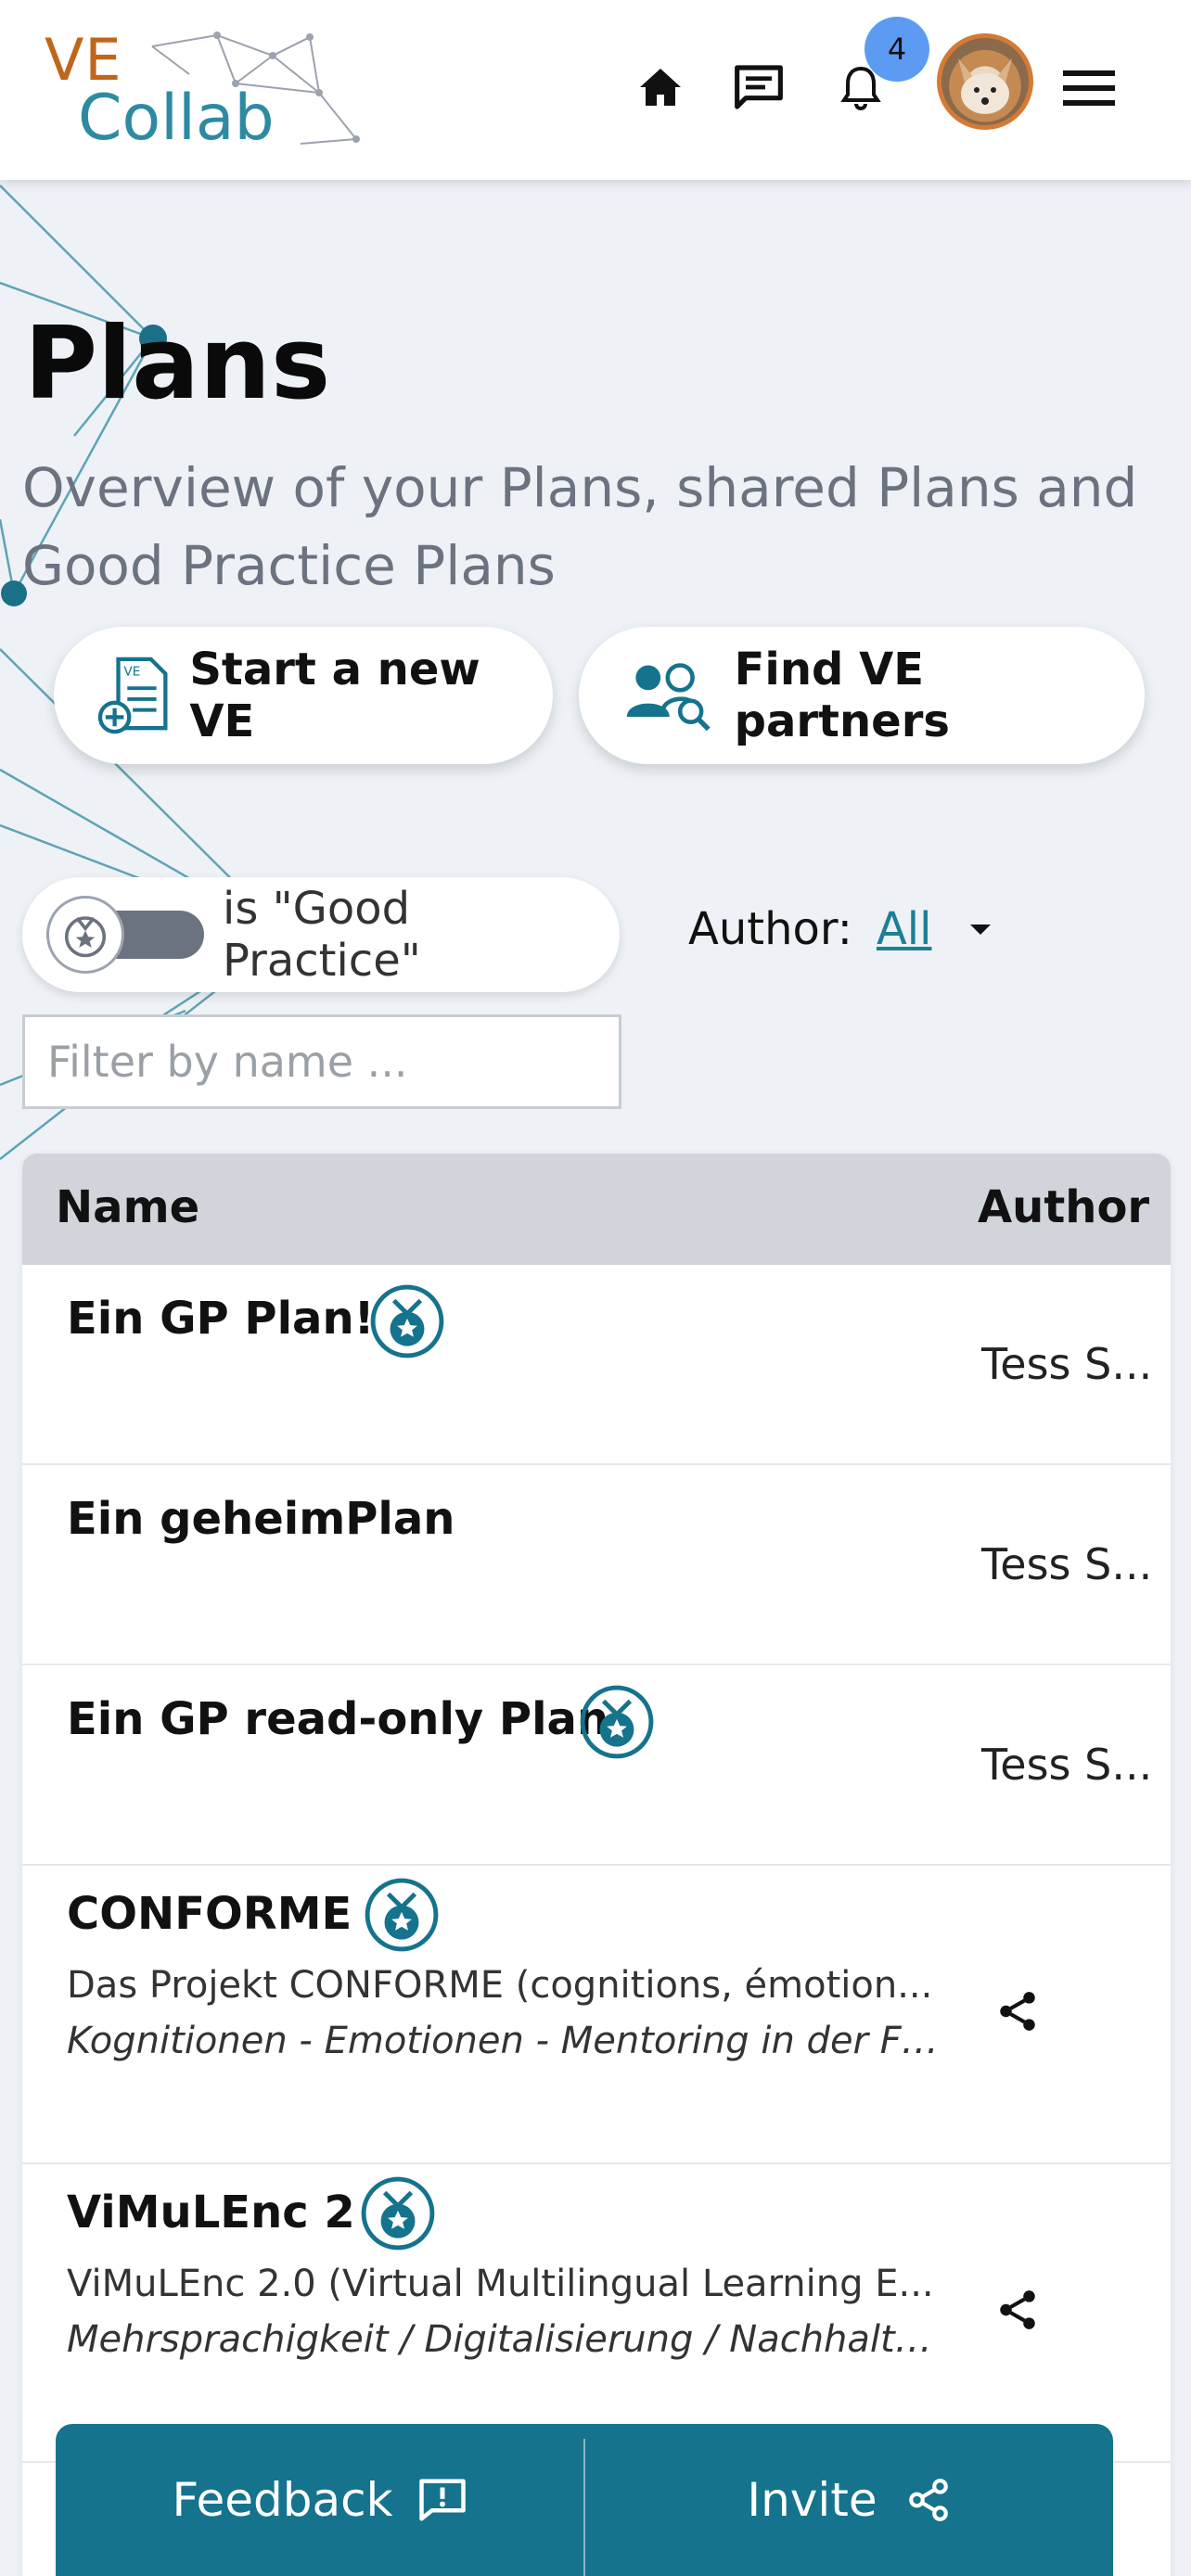 This screenshot has width=1191, height=2576. Describe the element at coordinates (758, 87) in the screenshot. I see `chat-icon` at that location.